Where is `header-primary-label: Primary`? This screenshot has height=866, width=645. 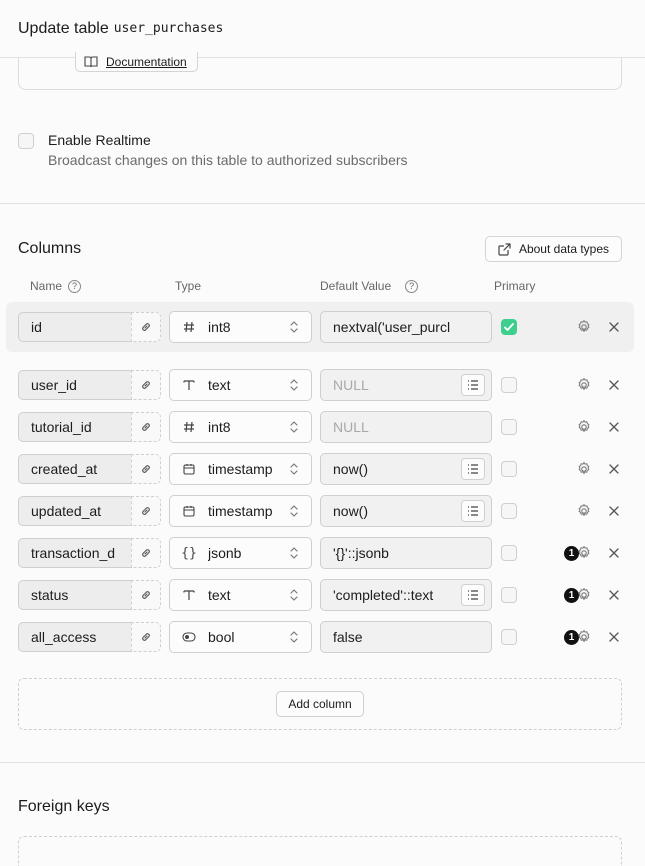 header-primary-label: Primary is located at coordinates (515, 286).